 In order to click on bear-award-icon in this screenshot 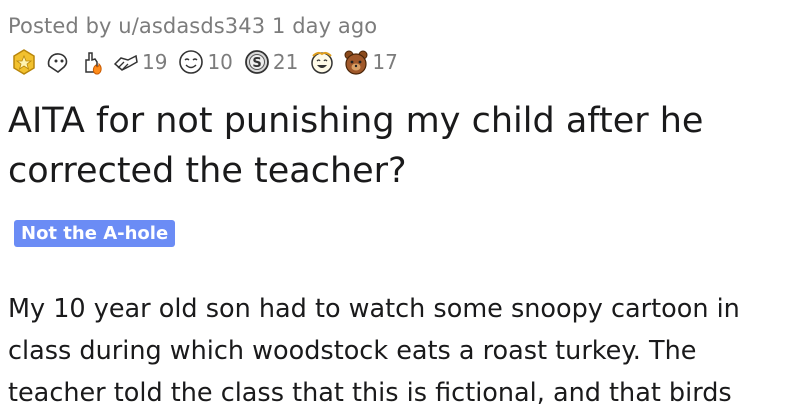, I will do `click(356, 62)`.